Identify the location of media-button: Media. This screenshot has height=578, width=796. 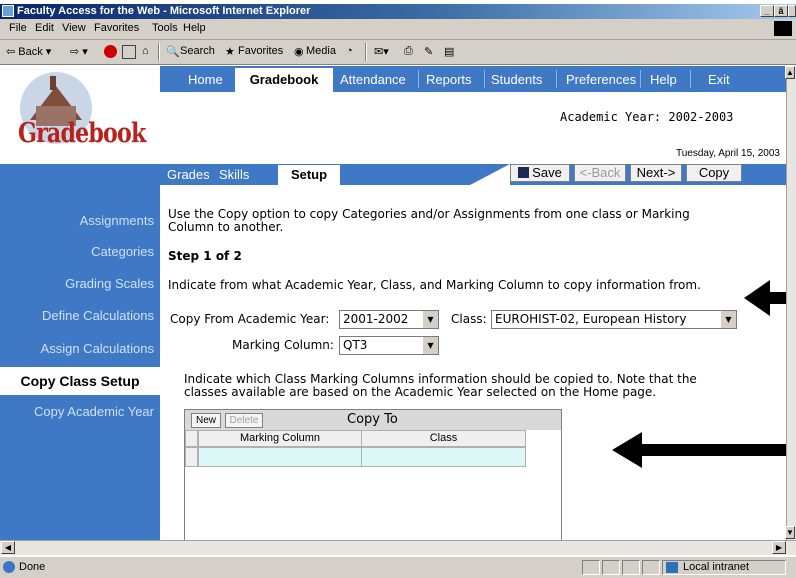
(321, 51).